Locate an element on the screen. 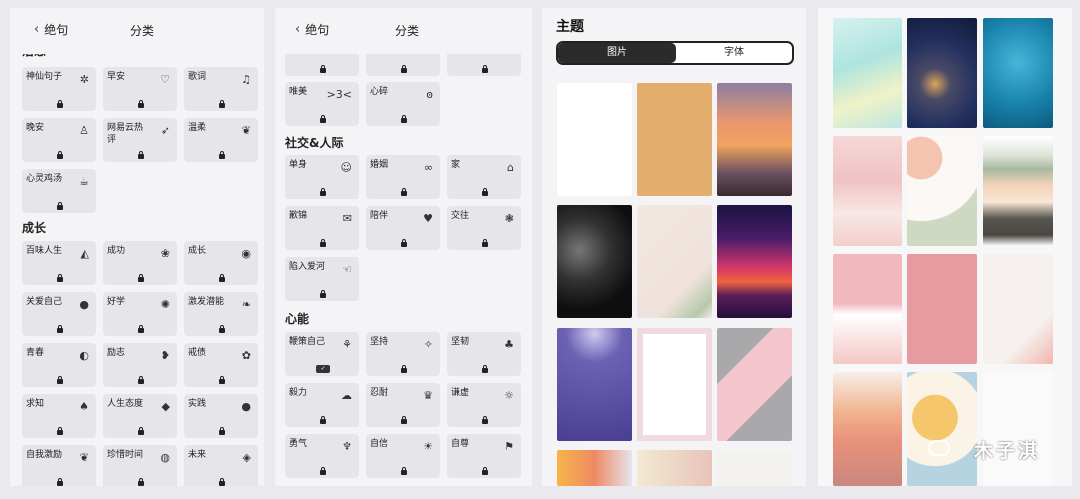 This screenshot has height=499, width=1080. category-card: 网易云热评 ➶ is located at coordinates (140, 140).